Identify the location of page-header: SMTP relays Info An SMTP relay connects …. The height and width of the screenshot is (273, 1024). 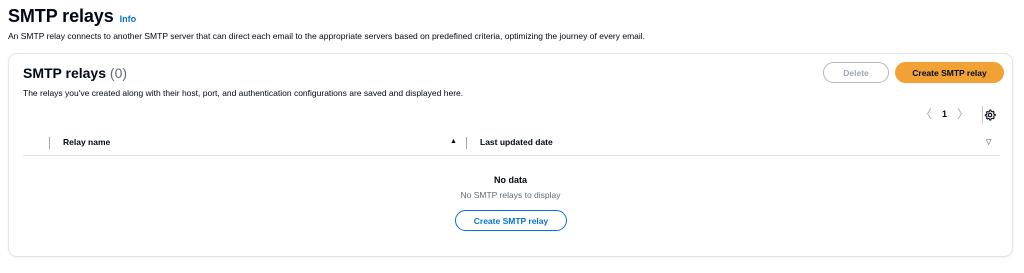
(512, 23).